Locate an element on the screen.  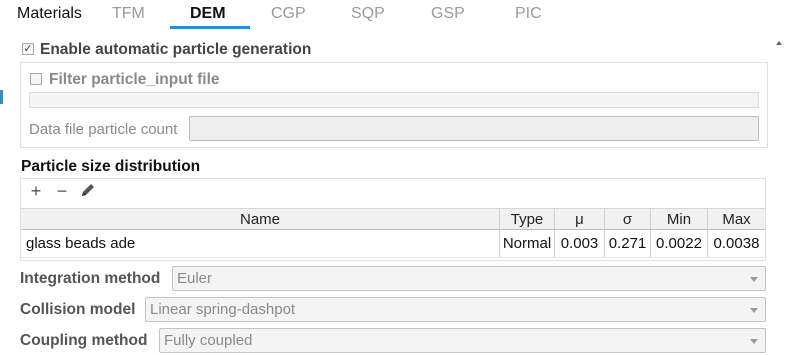
collision-model-select: Linear spring-dashpot is located at coordinates (455, 309).